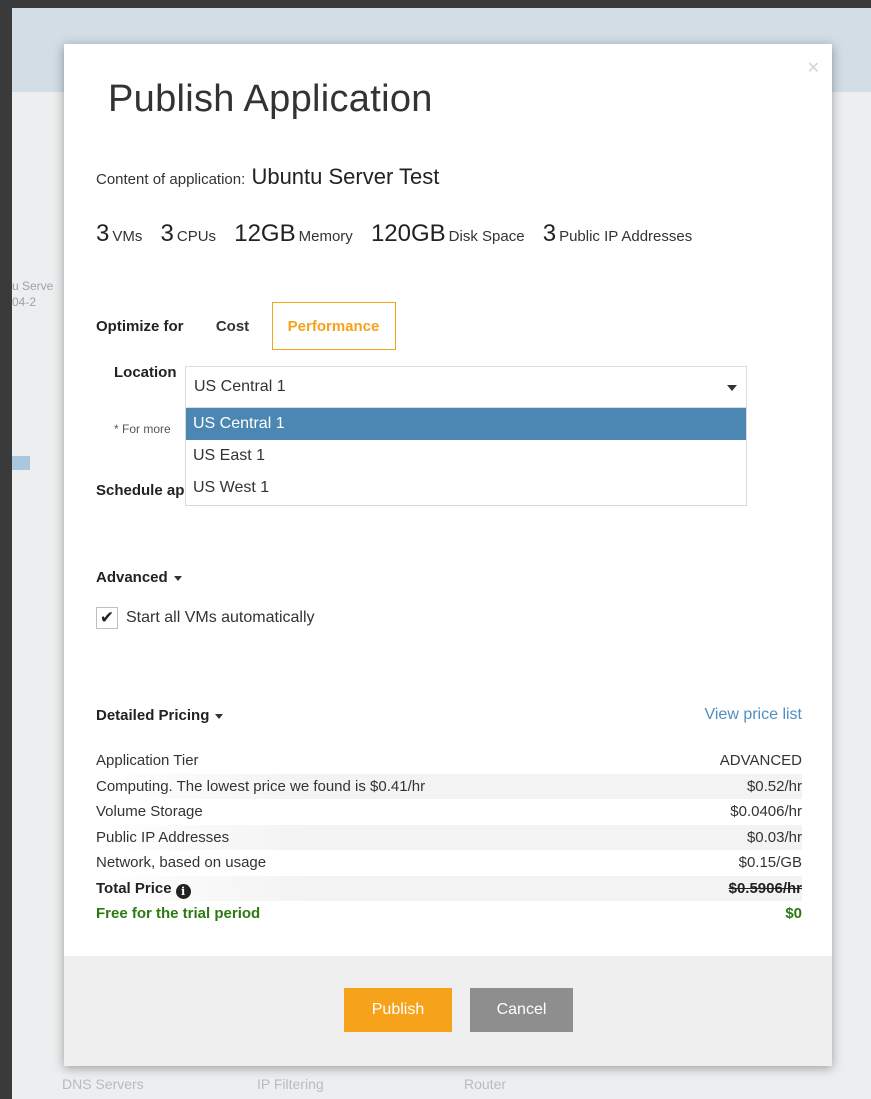  Describe the element at coordinates (21, 463) in the screenshot. I see `background-selection-marker` at that location.